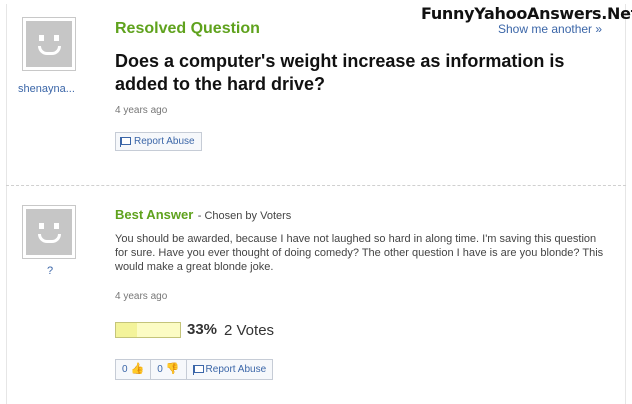  Describe the element at coordinates (160, 369) in the screenshot. I see `thumbs-down-count: 0` at that location.